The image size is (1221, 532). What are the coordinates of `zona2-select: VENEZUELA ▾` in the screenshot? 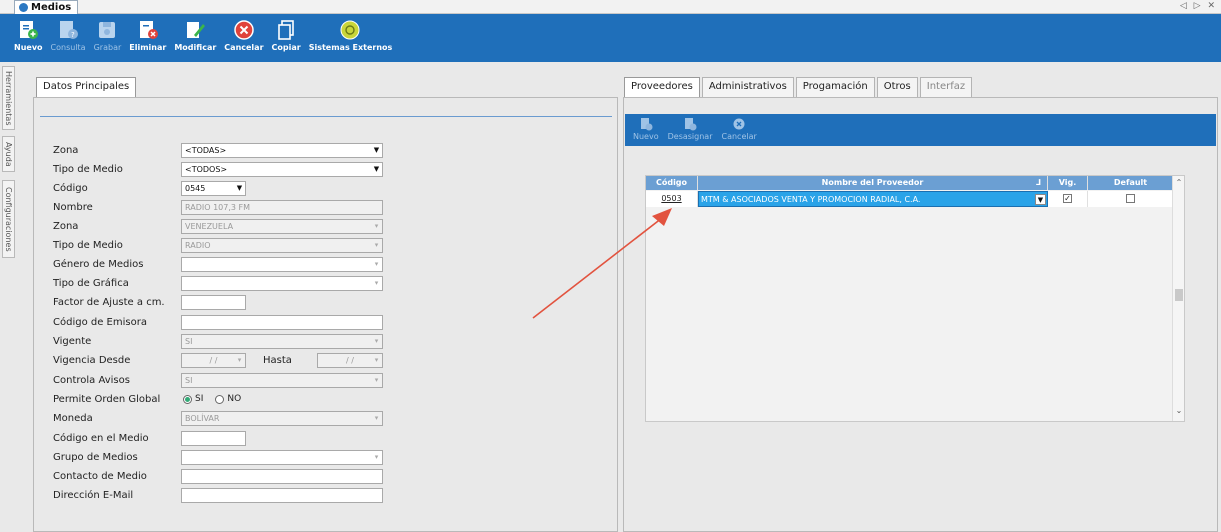 It's located at (282, 226).